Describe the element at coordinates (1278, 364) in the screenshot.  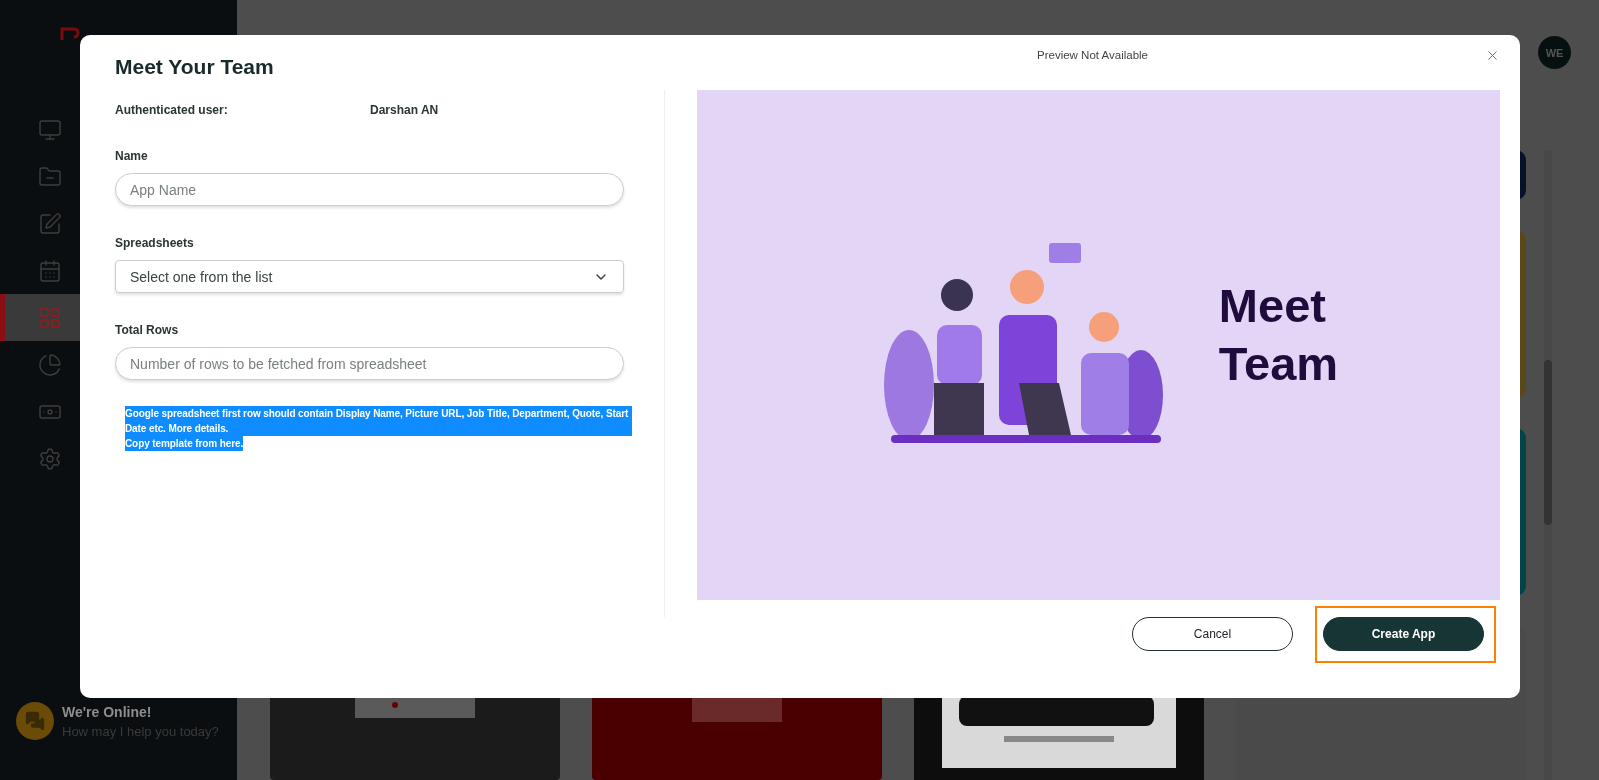
I see `preview-heading: Team` at that location.